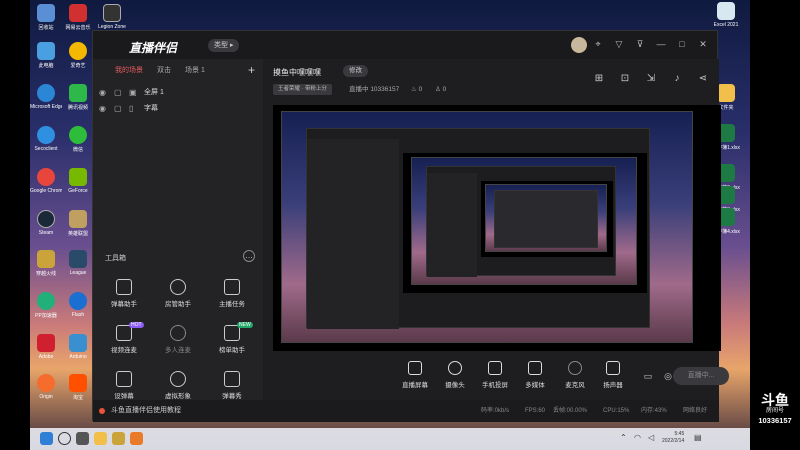  I want to click on desktop-icon: 穿越火线, so click(46, 263).